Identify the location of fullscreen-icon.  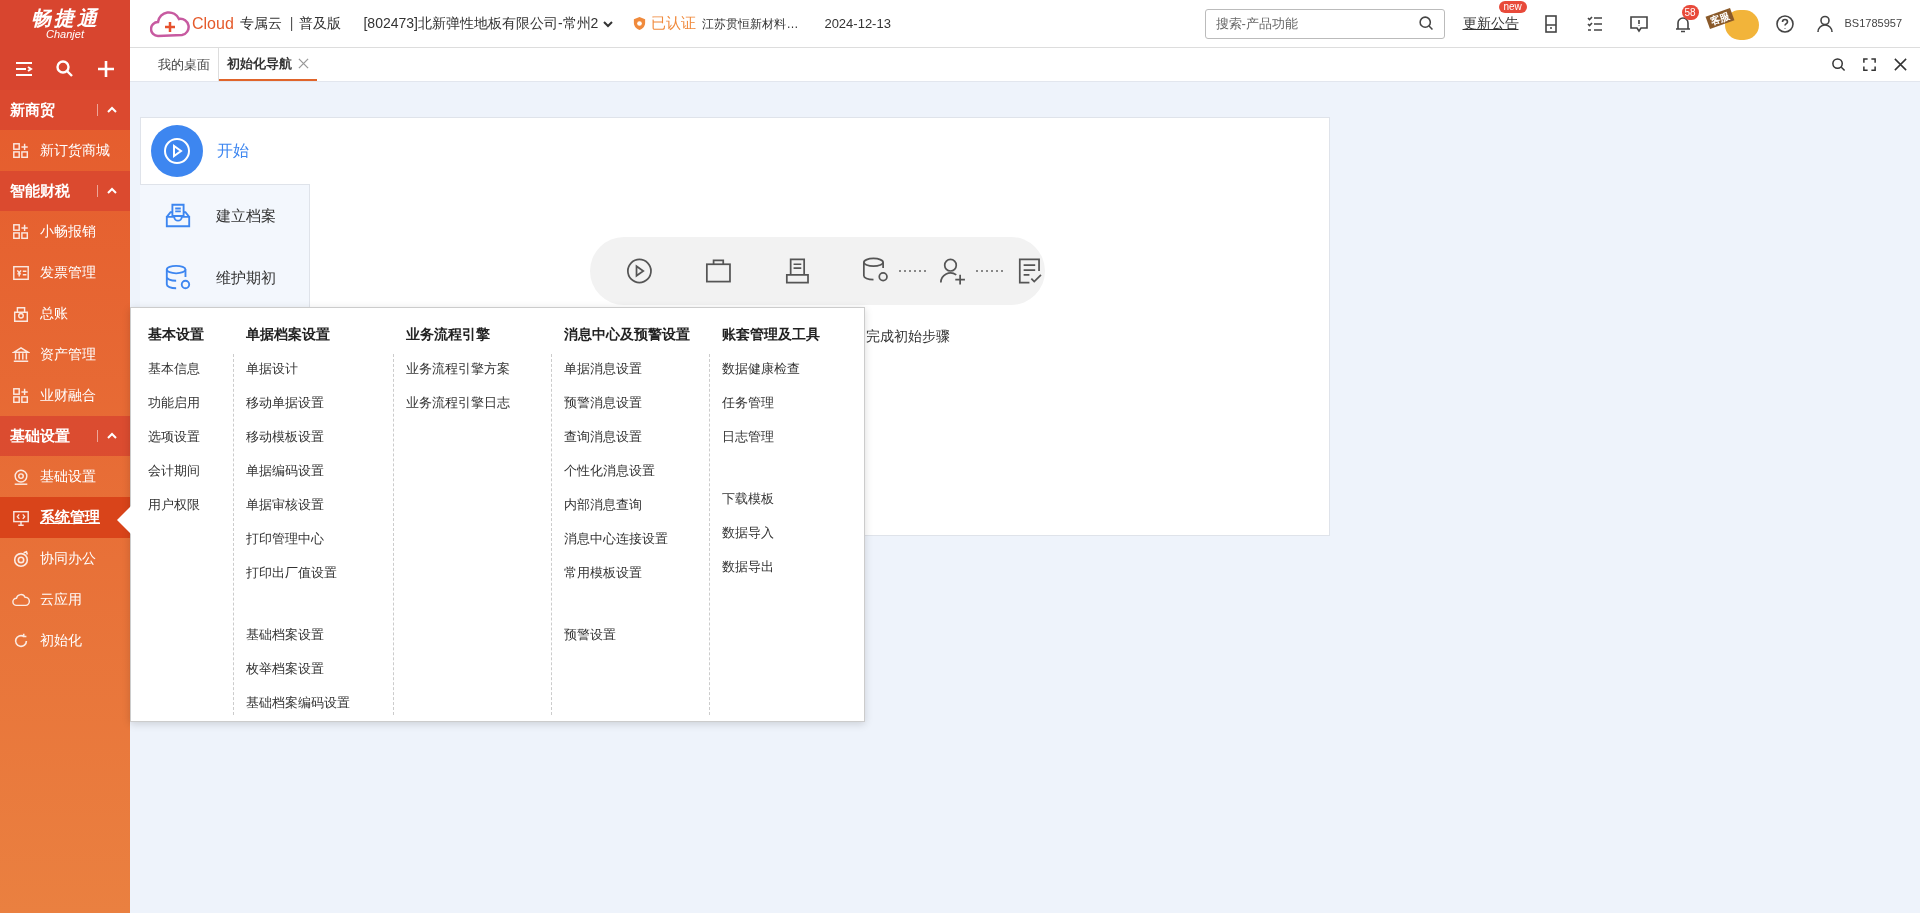
(1869, 64).